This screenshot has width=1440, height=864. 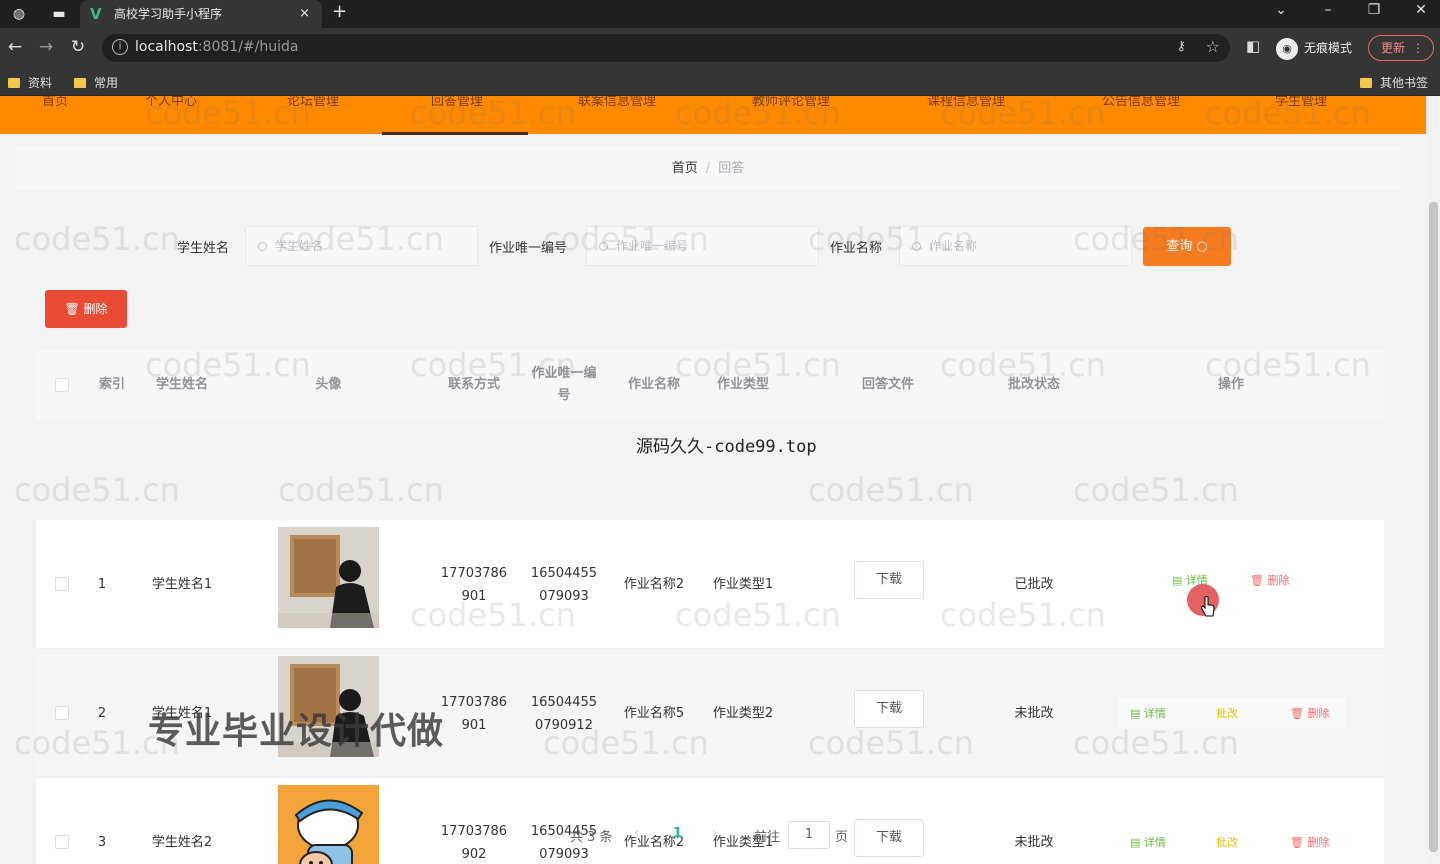 I want to click on homework-name-input: 作业名称, so click(x=1015, y=246).